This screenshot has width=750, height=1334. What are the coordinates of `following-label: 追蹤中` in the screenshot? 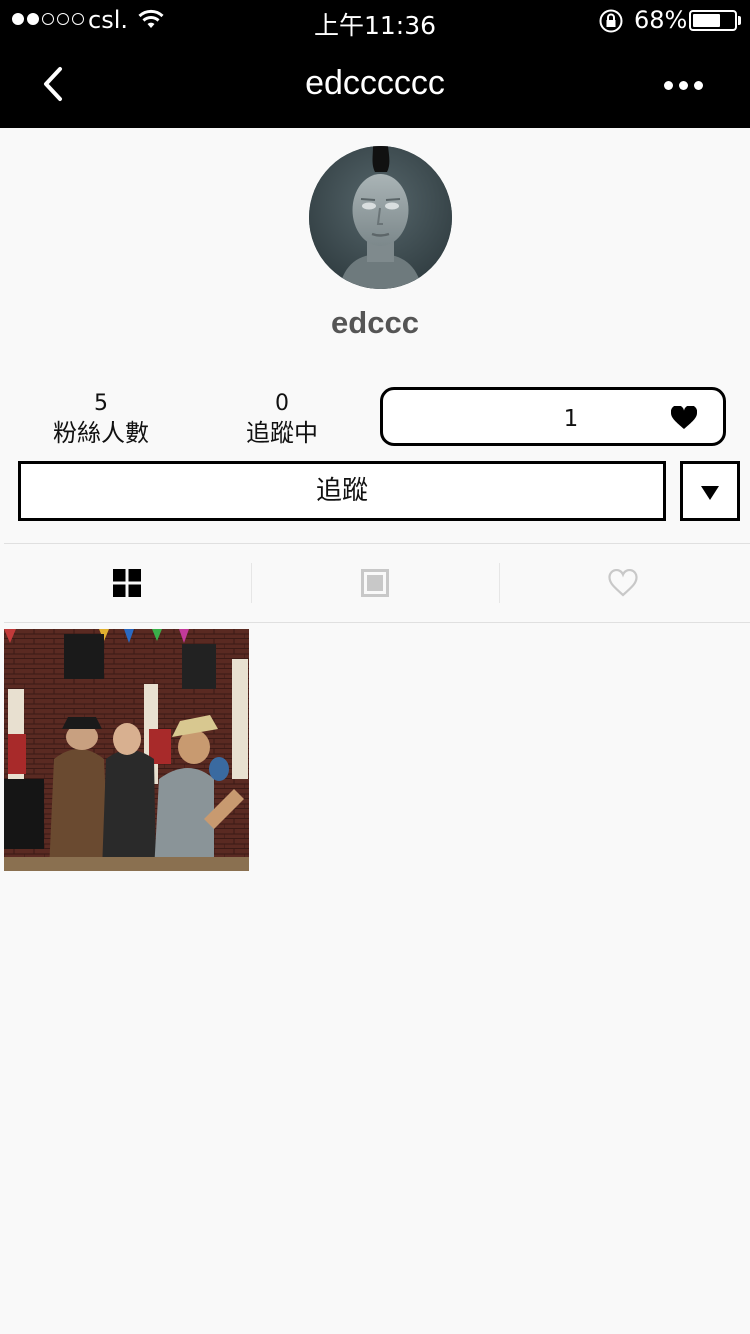 It's located at (282, 433).